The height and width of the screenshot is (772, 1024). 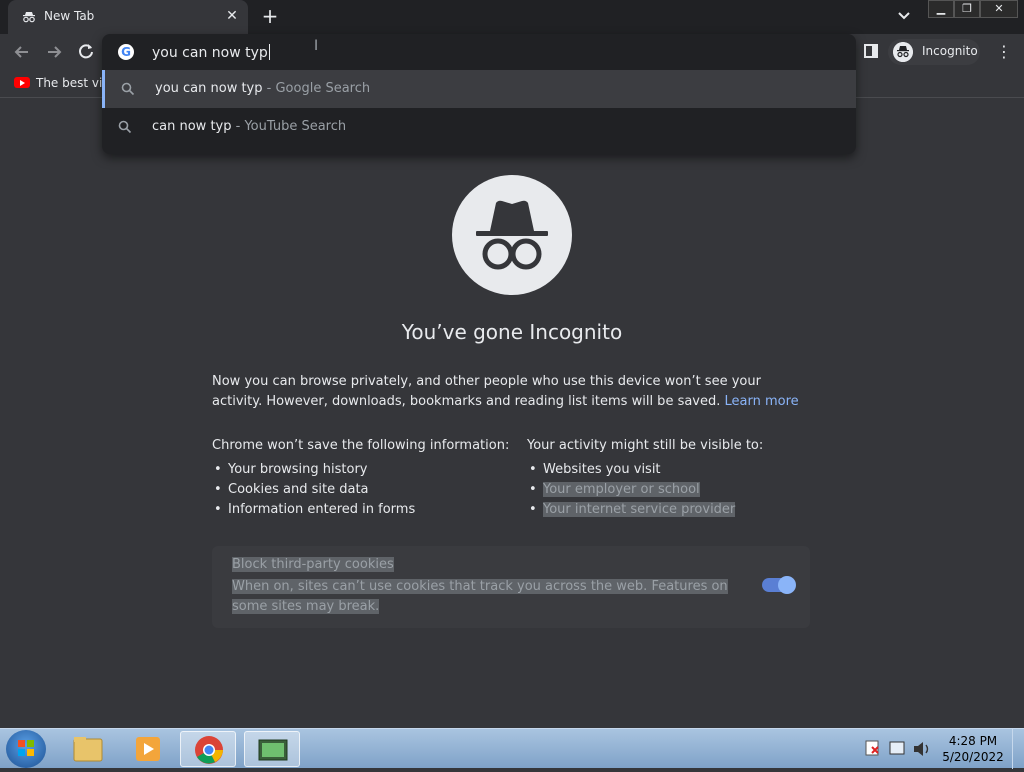 What do you see at coordinates (269, 52) in the screenshot?
I see `text-caret` at bounding box center [269, 52].